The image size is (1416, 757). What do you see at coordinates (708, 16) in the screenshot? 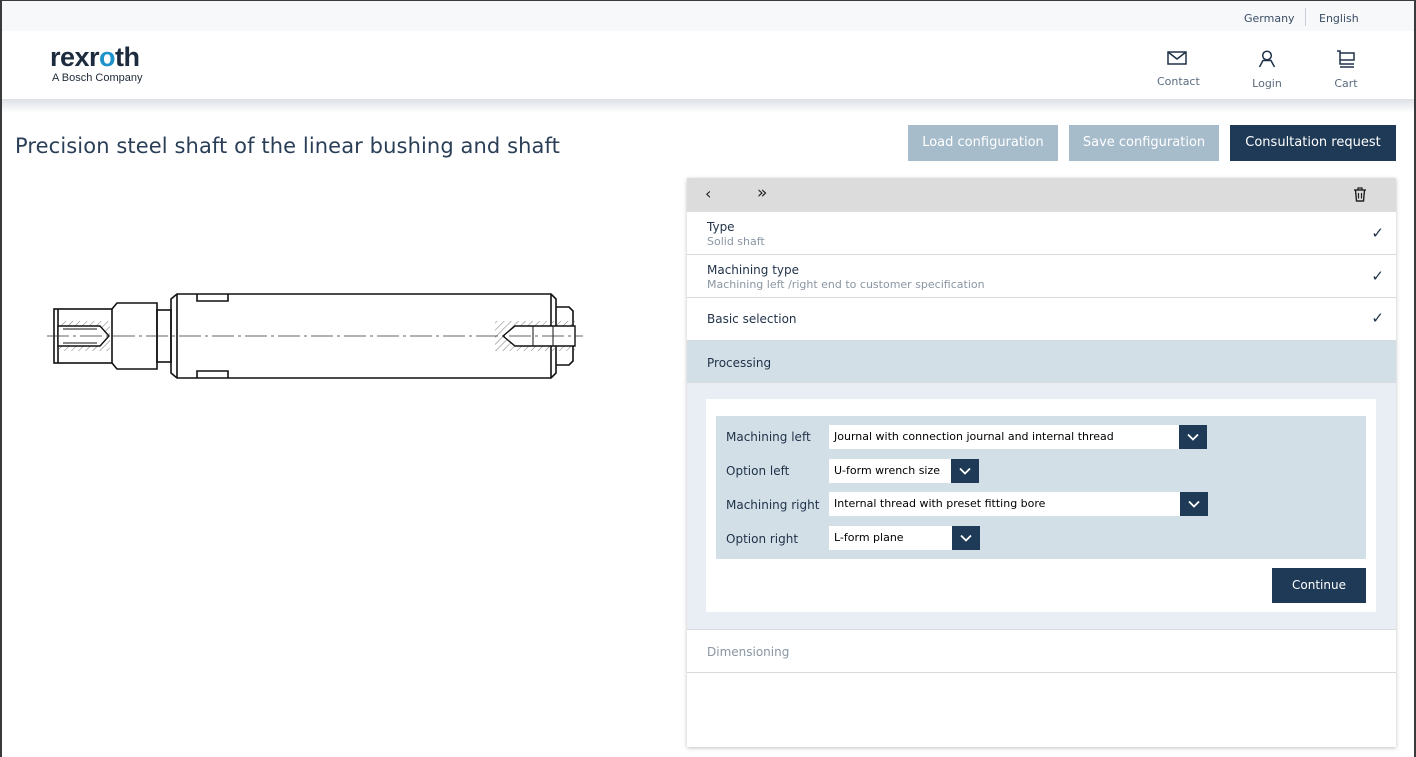
I see `top-bar` at bounding box center [708, 16].